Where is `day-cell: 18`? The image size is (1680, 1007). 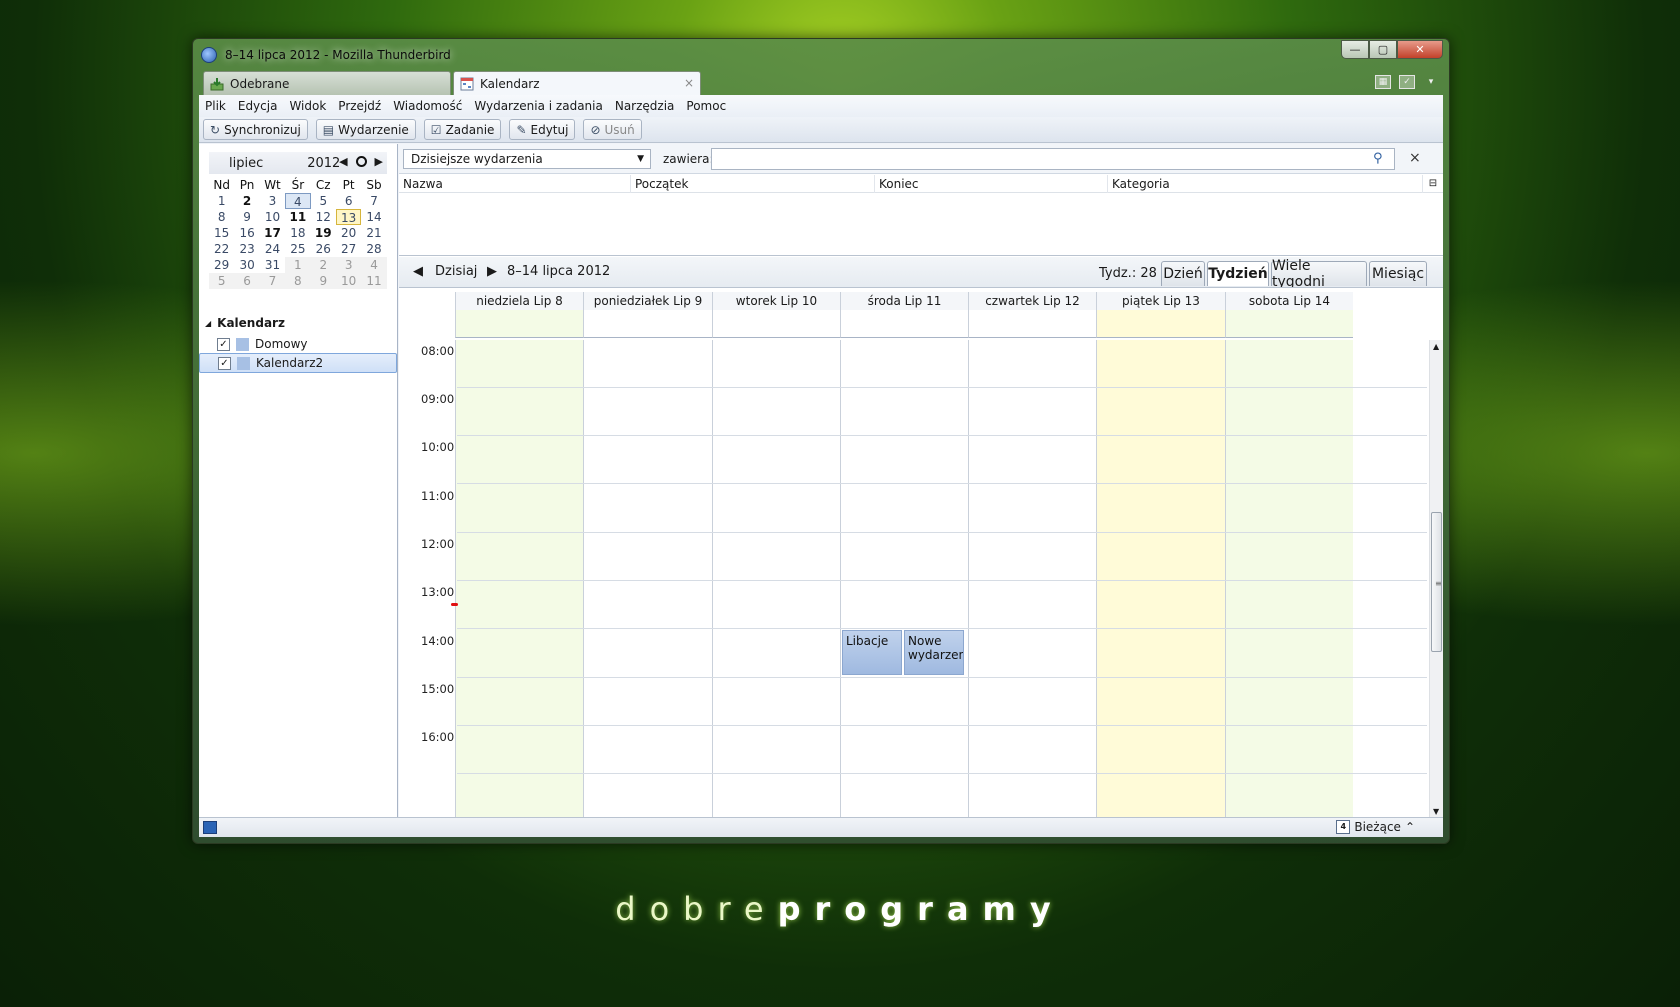
day-cell: 18 is located at coordinates (297, 233).